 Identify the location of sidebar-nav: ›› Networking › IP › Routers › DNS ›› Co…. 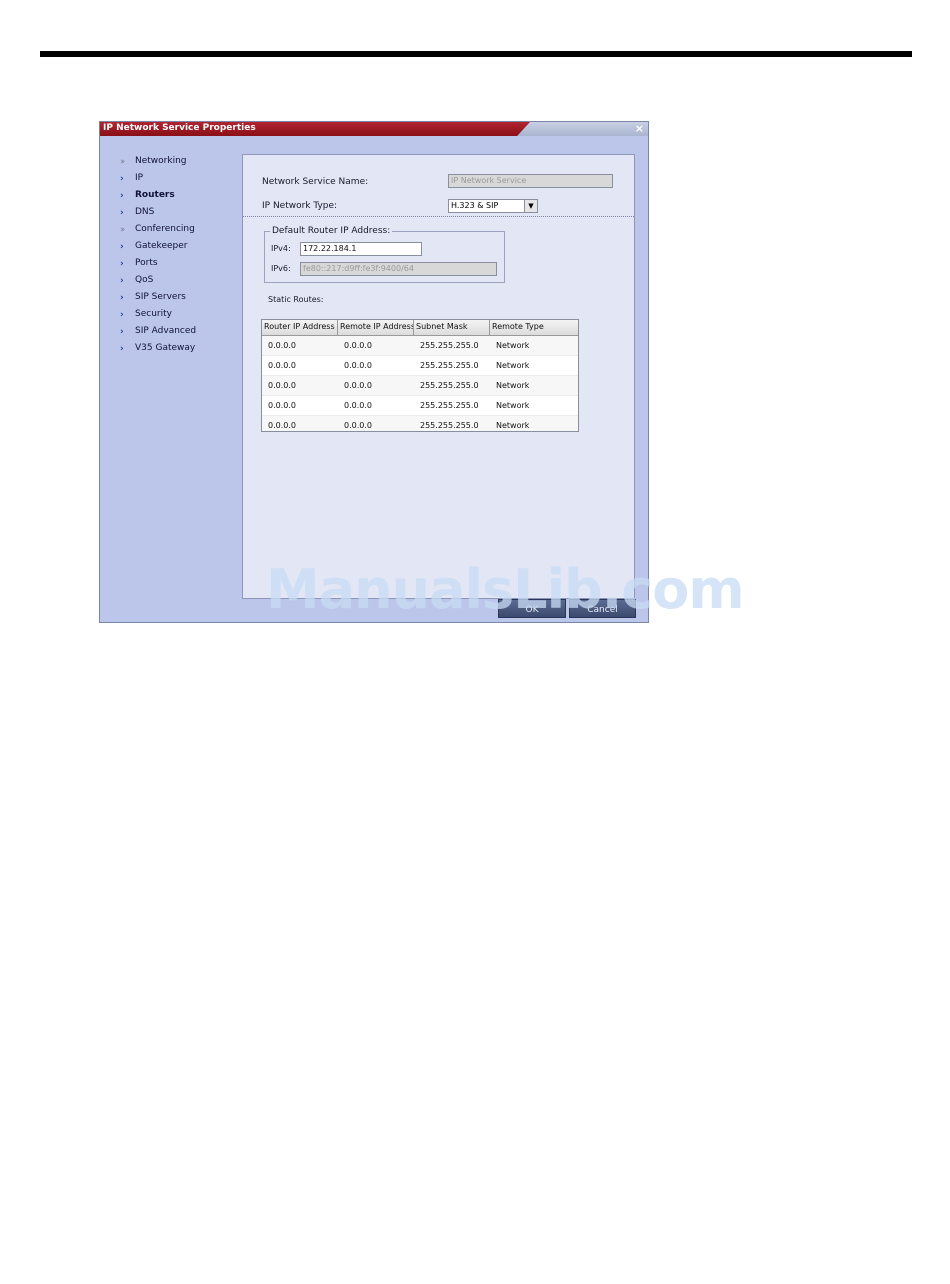
(178, 258).